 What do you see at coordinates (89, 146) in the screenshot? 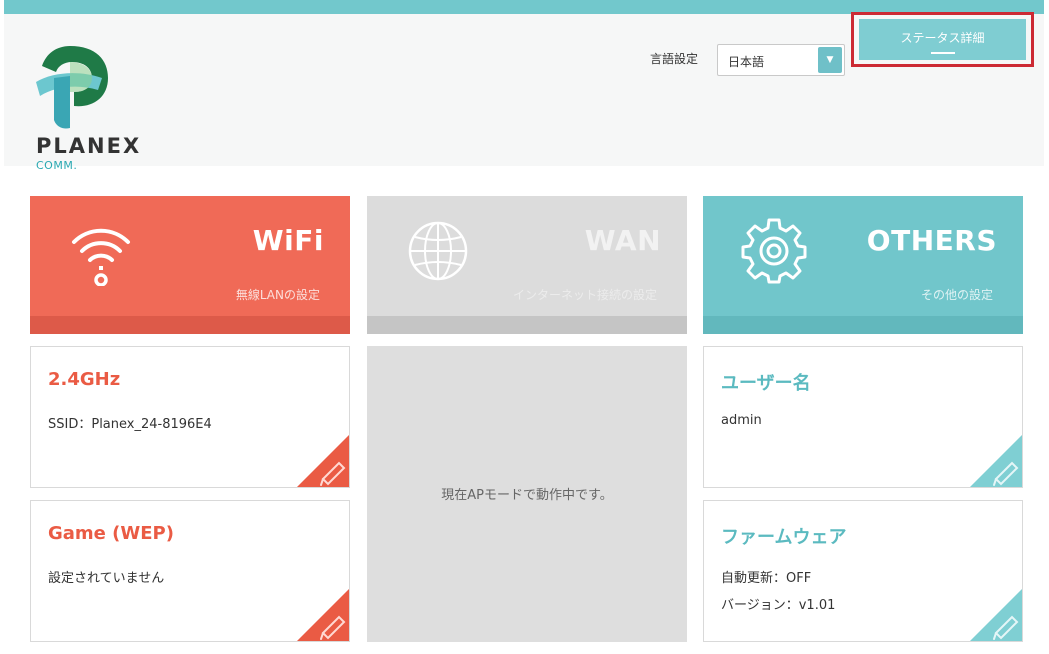
I see `brand-name: PLANEX` at bounding box center [89, 146].